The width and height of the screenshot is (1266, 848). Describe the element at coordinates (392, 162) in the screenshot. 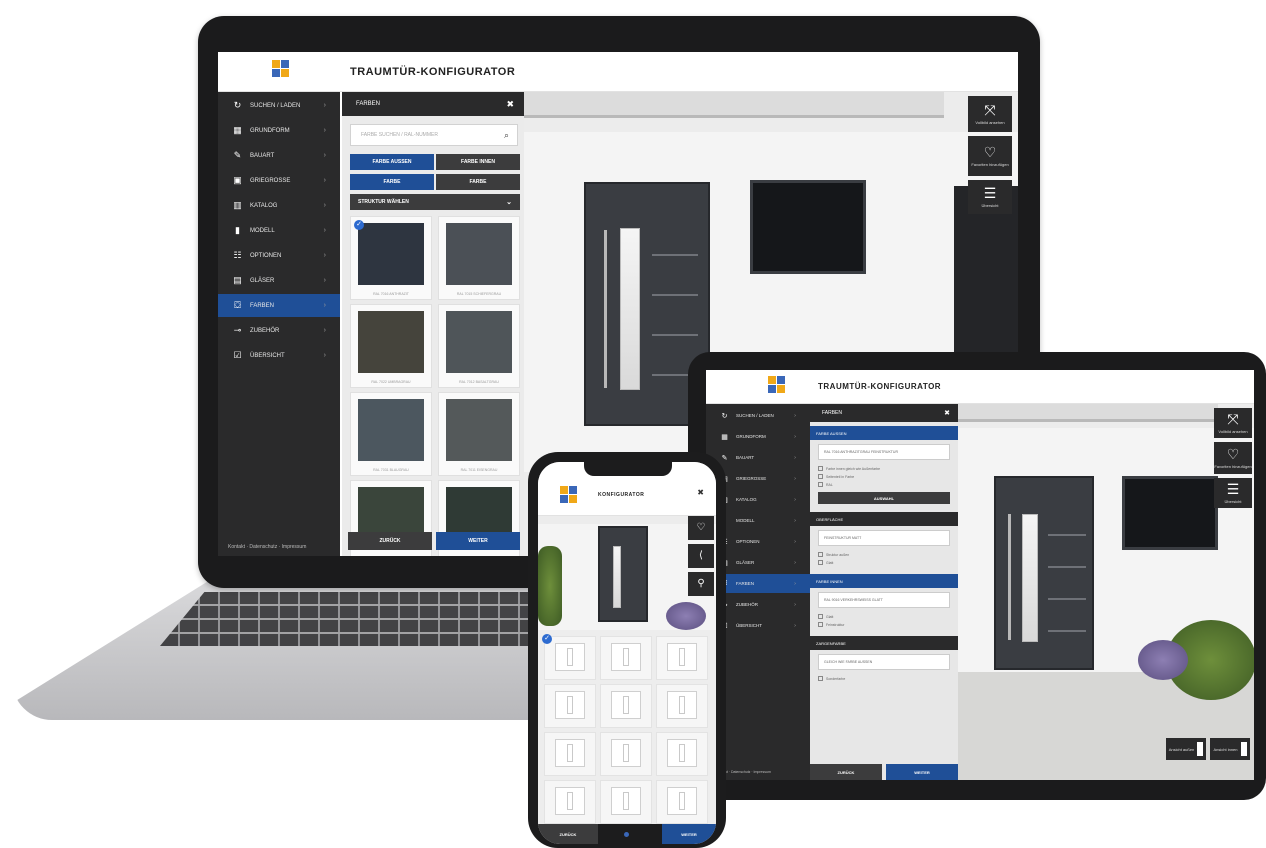

I see `tab-farbe-aussen: FARBE AUSSEN` at that location.